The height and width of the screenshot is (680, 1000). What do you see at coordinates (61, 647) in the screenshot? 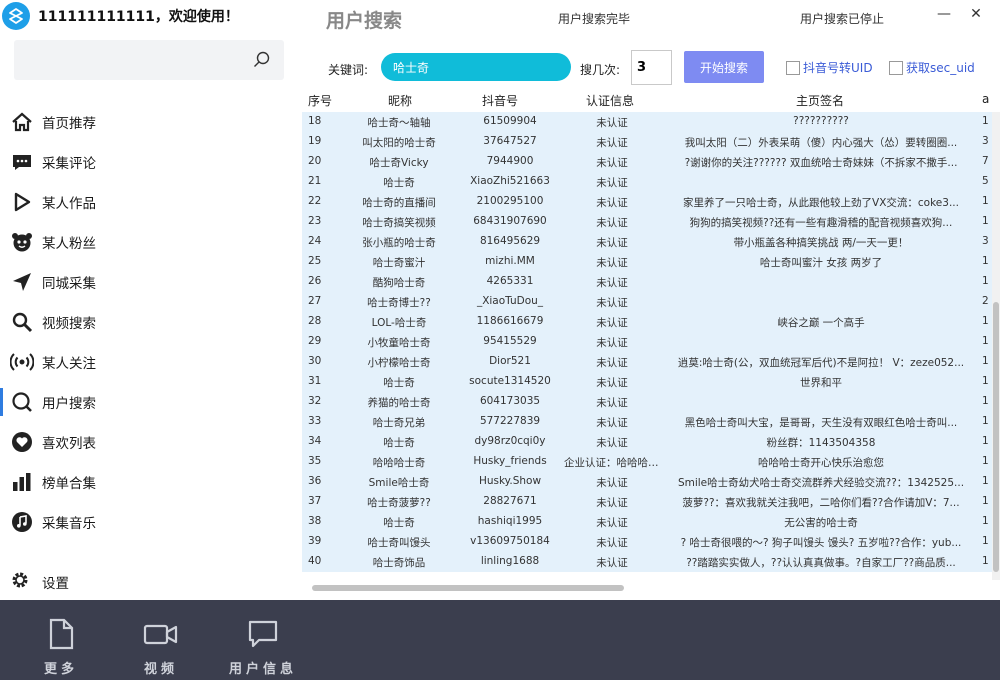
I see `more-button: 更多` at bounding box center [61, 647].